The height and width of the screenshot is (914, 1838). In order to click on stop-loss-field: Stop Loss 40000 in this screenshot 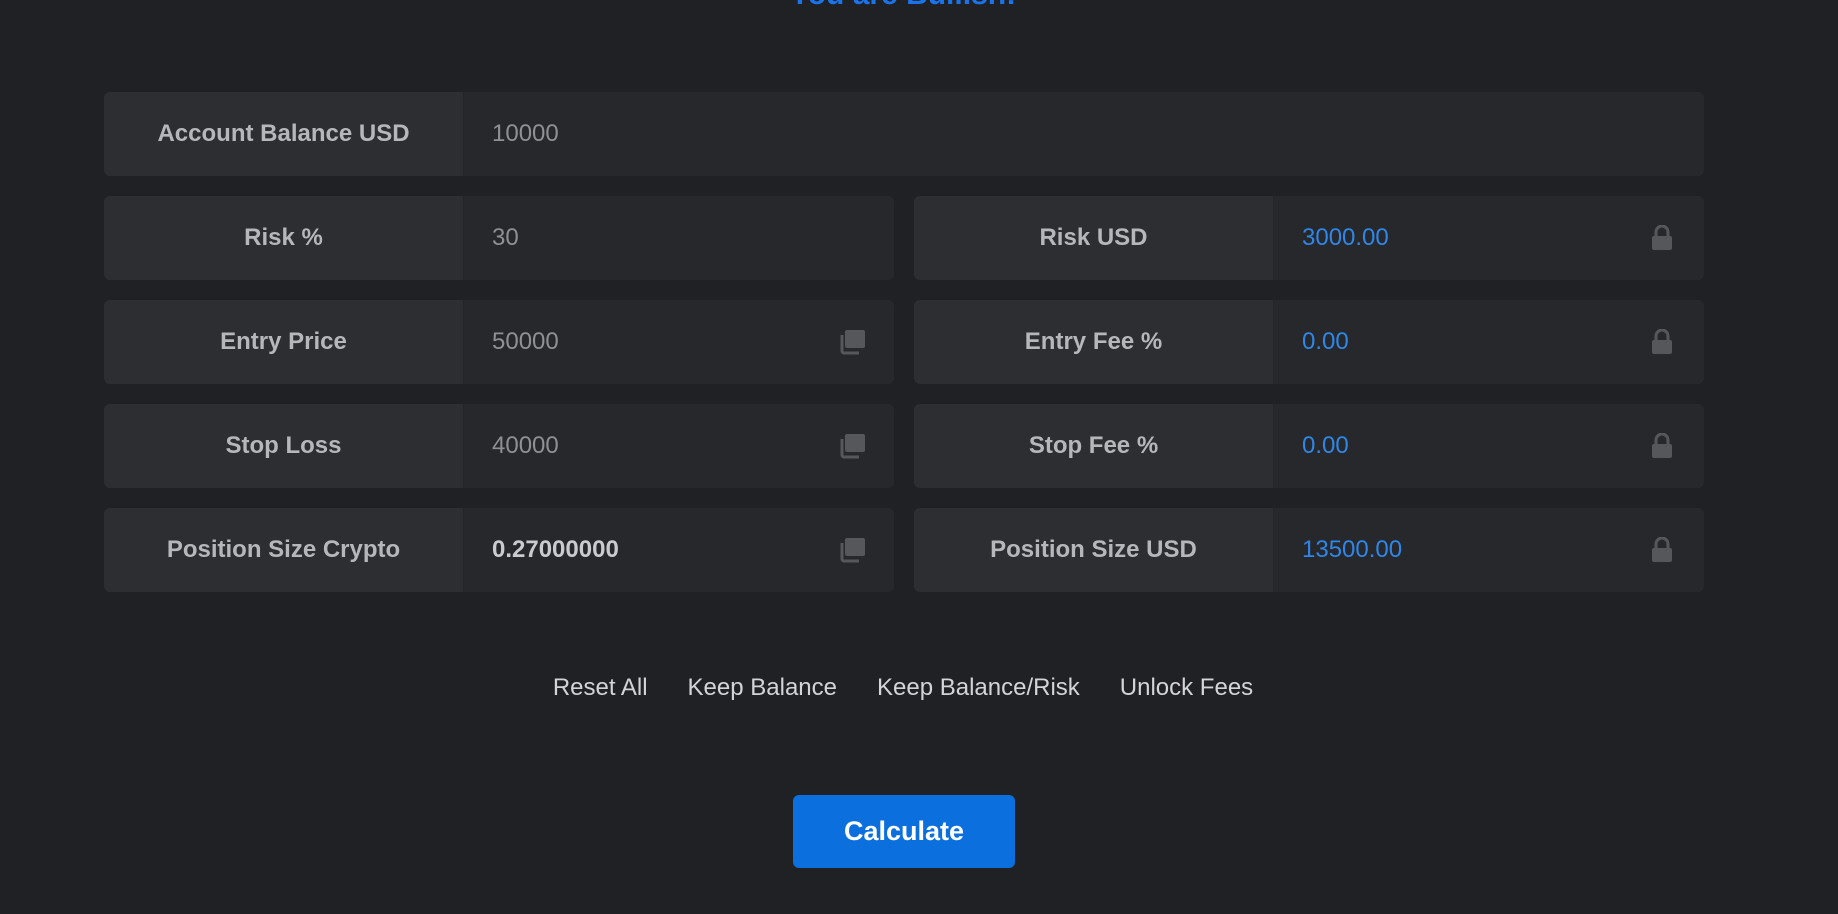, I will do `click(499, 446)`.